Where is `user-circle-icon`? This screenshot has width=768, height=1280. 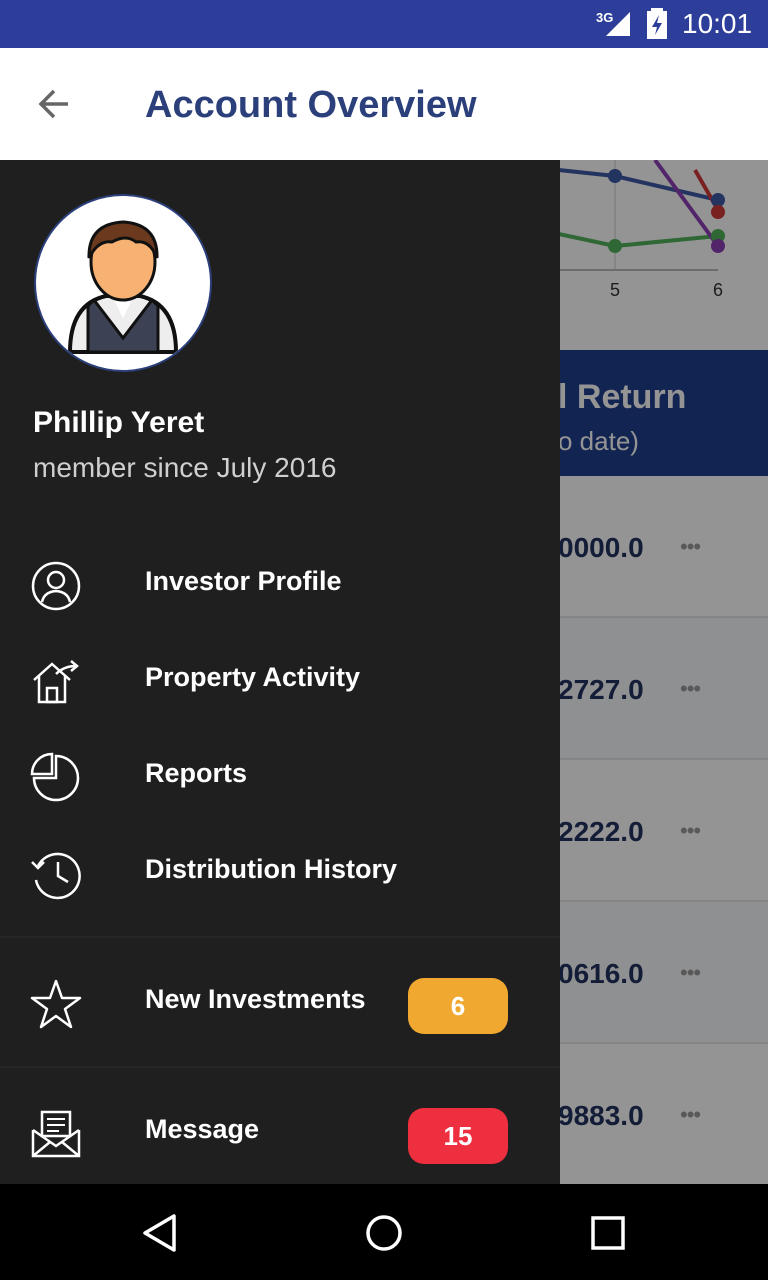
user-circle-icon is located at coordinates (56, 586).